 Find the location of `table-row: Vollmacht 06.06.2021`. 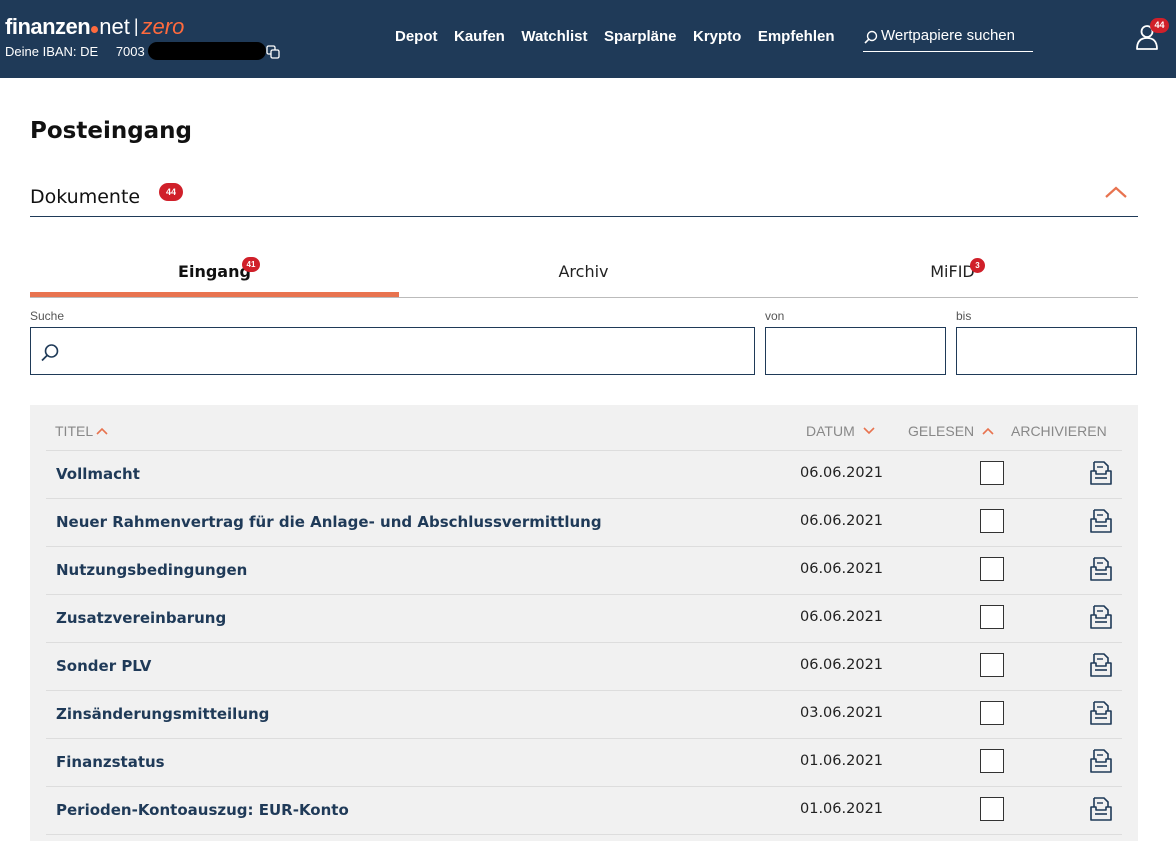

table-row: Vollmacht 06.06.2021 is located at coordinates (584, 475).